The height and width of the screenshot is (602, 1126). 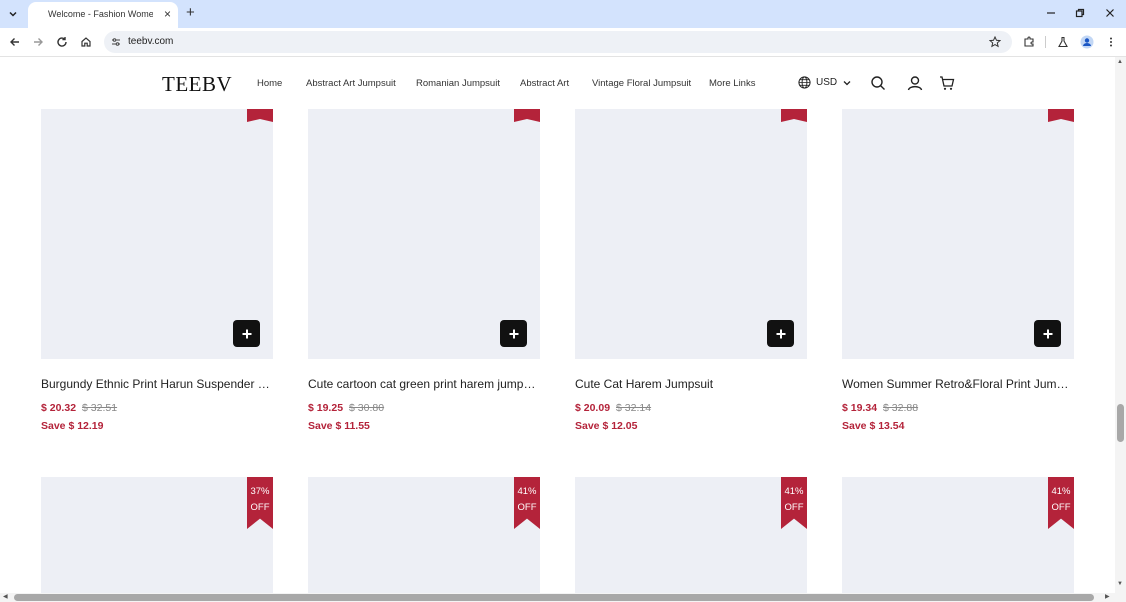 I want to click on savings-label: Save $ 11.55, so click(x=339, y=426).